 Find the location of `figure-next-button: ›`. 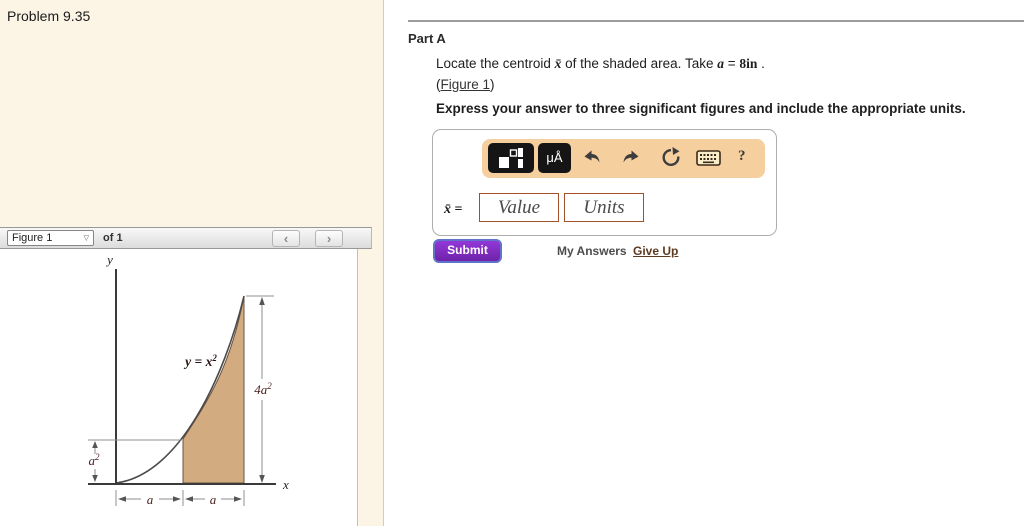

figure-next-button: › is located at coordinates (329, 238).